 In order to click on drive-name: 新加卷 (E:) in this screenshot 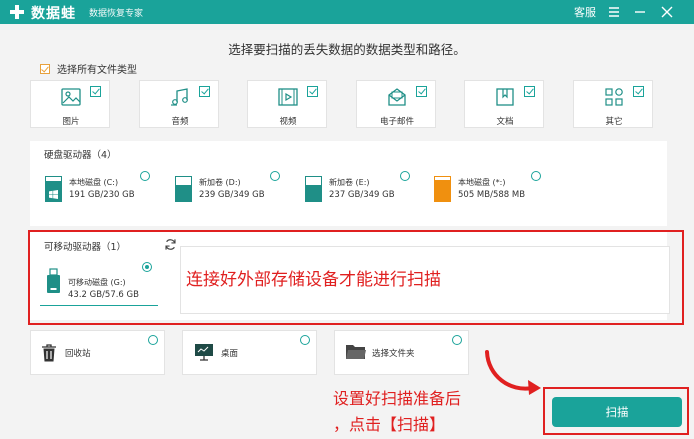, I will do `click(349, 182)`.